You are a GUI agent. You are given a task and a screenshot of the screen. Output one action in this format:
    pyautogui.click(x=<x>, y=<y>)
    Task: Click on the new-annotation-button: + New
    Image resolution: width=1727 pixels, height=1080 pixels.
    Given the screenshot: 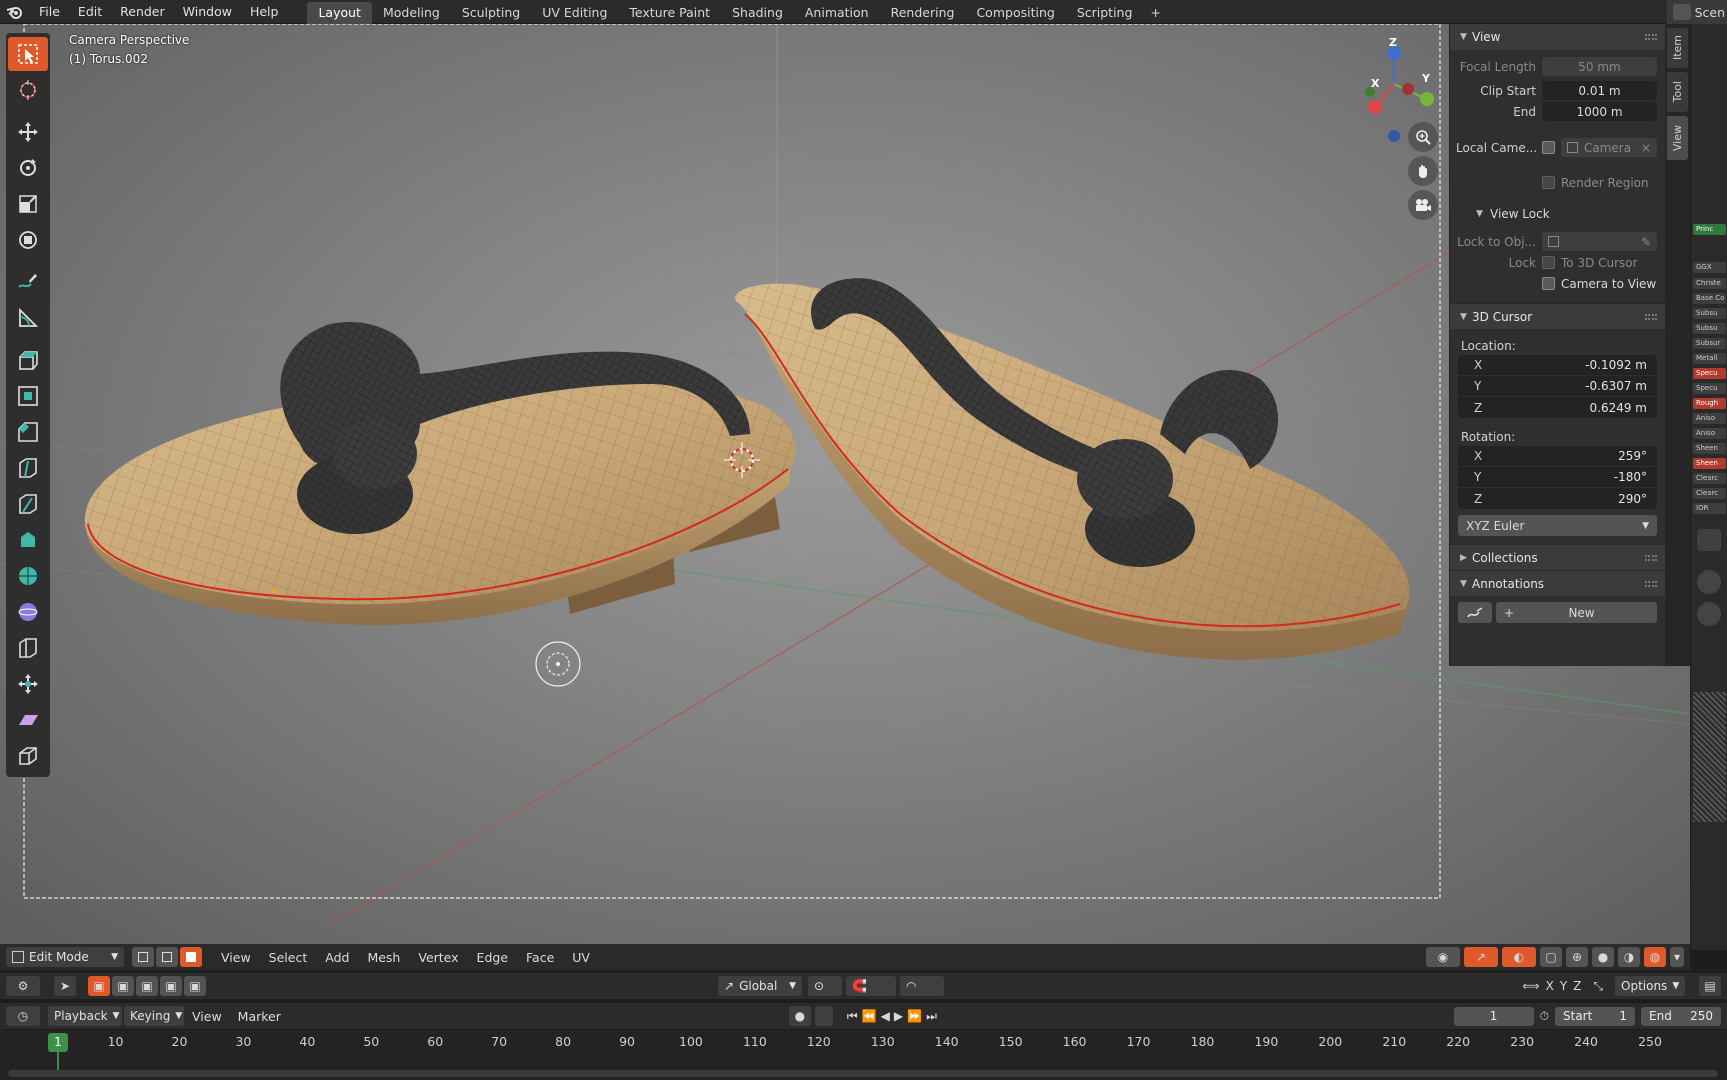 What is the action you would take?
    pyautogui.click(x=1576, y=612)
    